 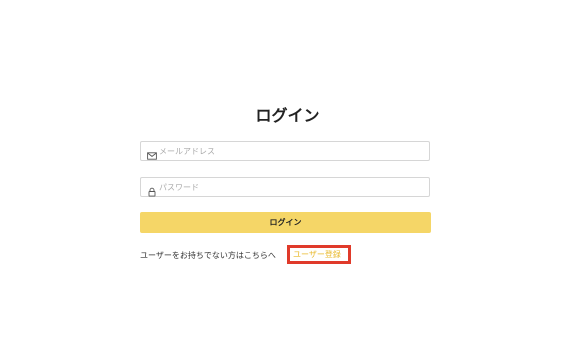 I want to click on register-link-highlight: ユーザー登録, so click(x=319, y=254).